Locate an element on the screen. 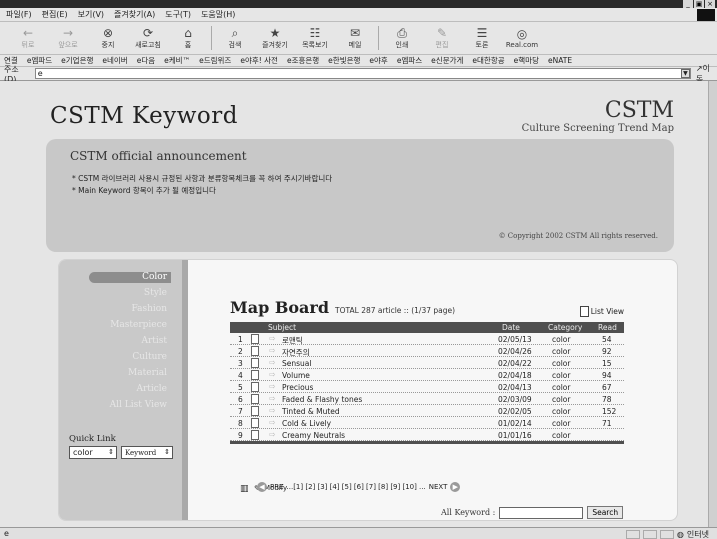  toolbar-button-1: → 앞으로 is located at coordinates (68, 38).